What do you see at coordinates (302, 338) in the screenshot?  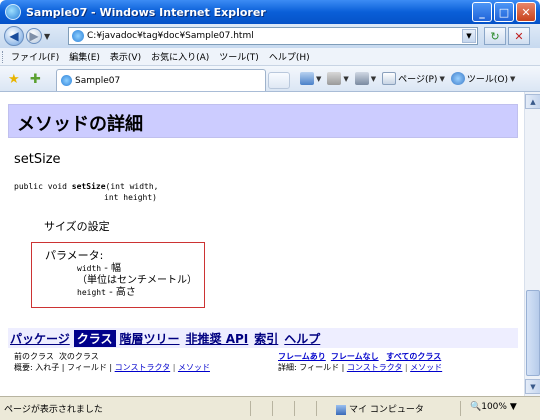 I see `nav-help: ヘルプ` at bounding box center [302, 338].